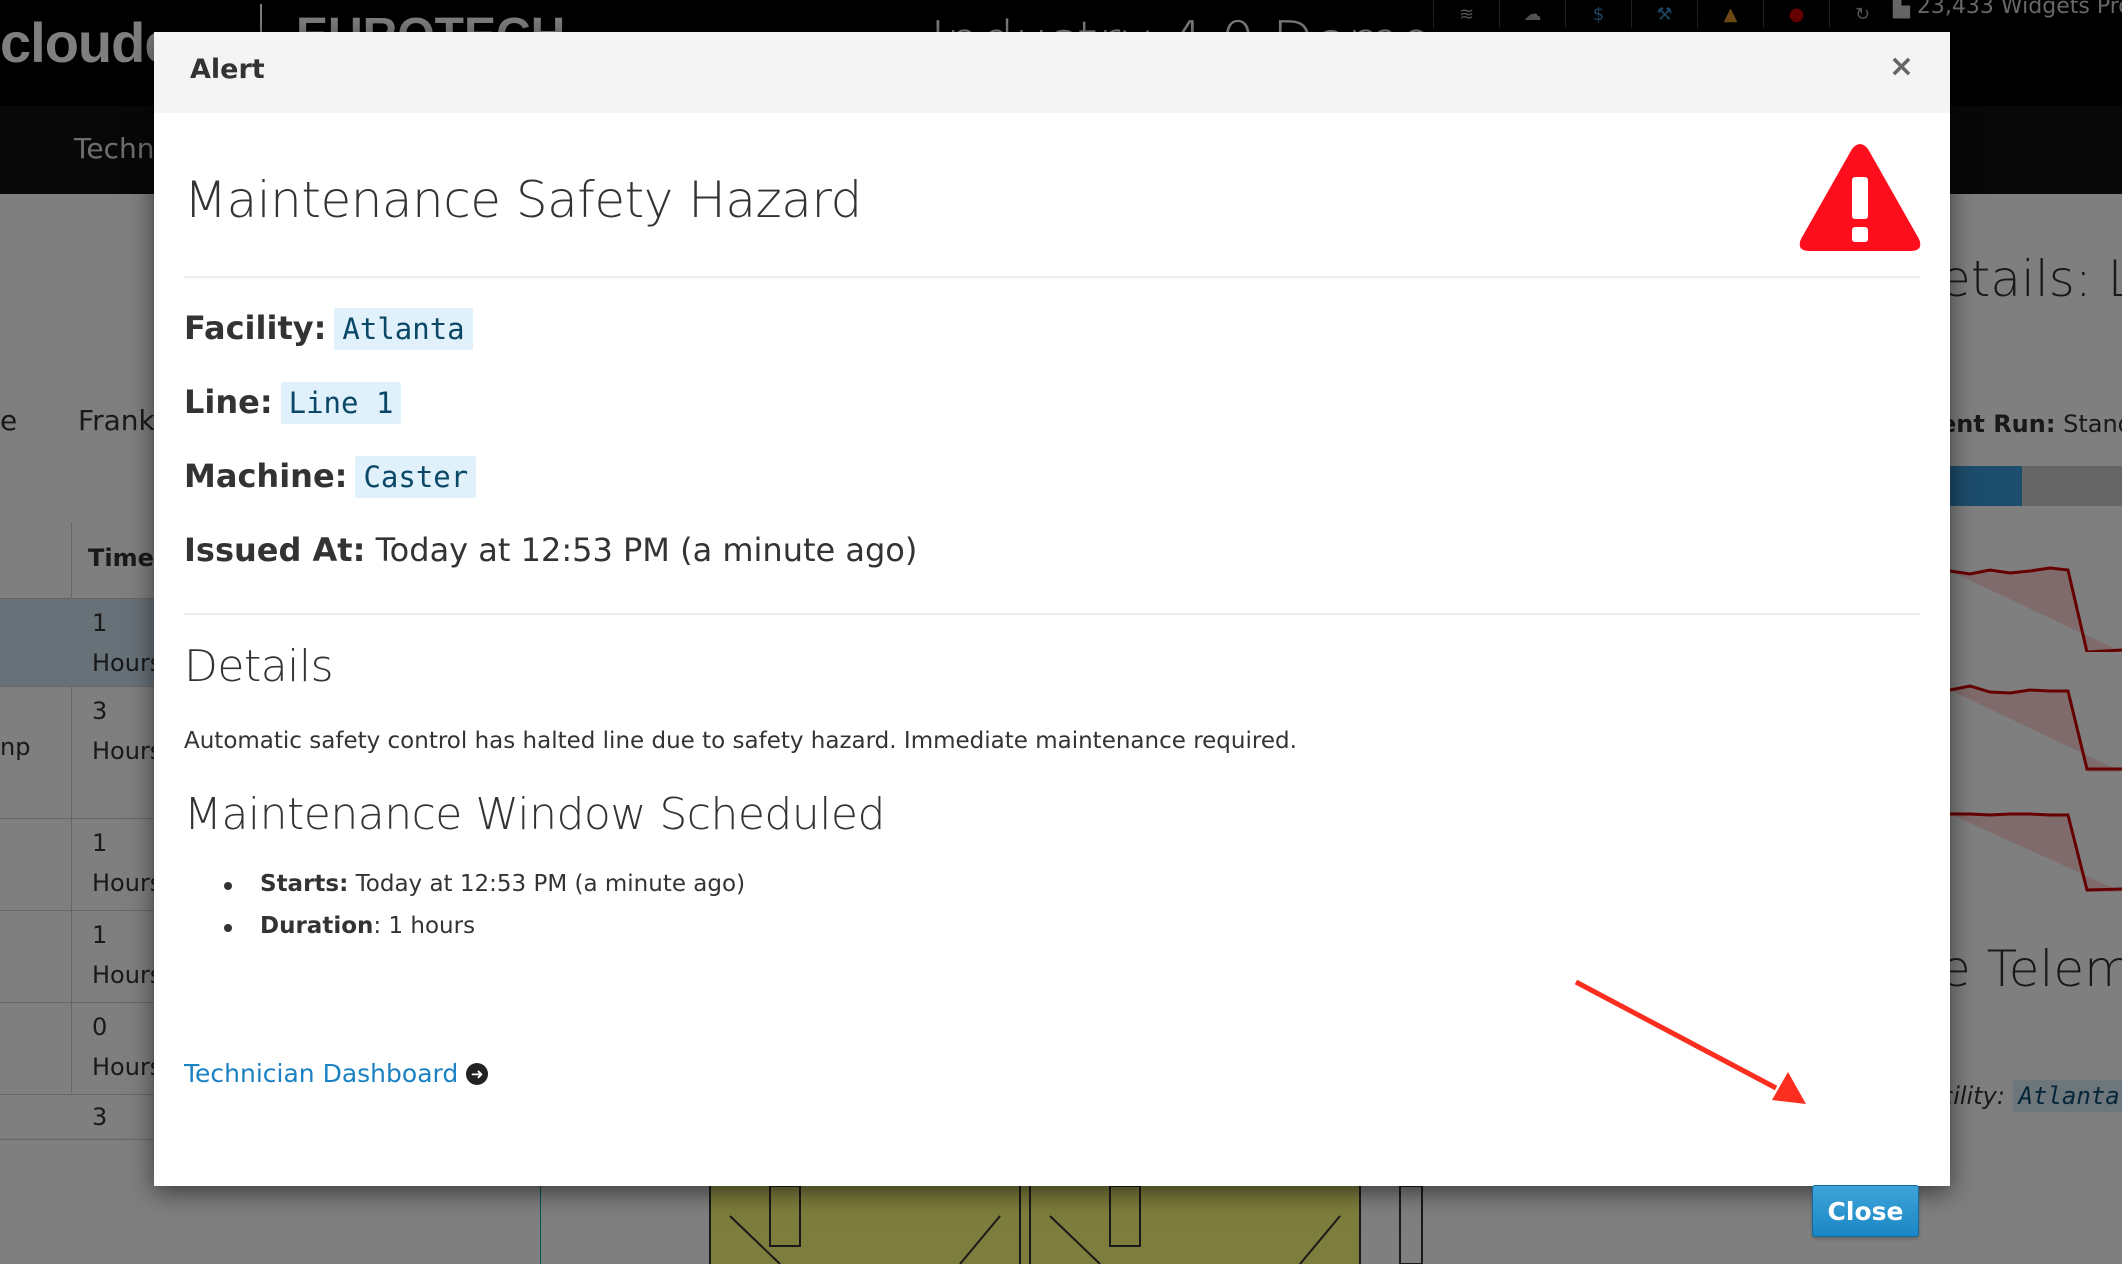  What do you see at coordinates (416, 477) in the screenshot?
I see `machine-value: Caster` at bounding box center [416, 477].